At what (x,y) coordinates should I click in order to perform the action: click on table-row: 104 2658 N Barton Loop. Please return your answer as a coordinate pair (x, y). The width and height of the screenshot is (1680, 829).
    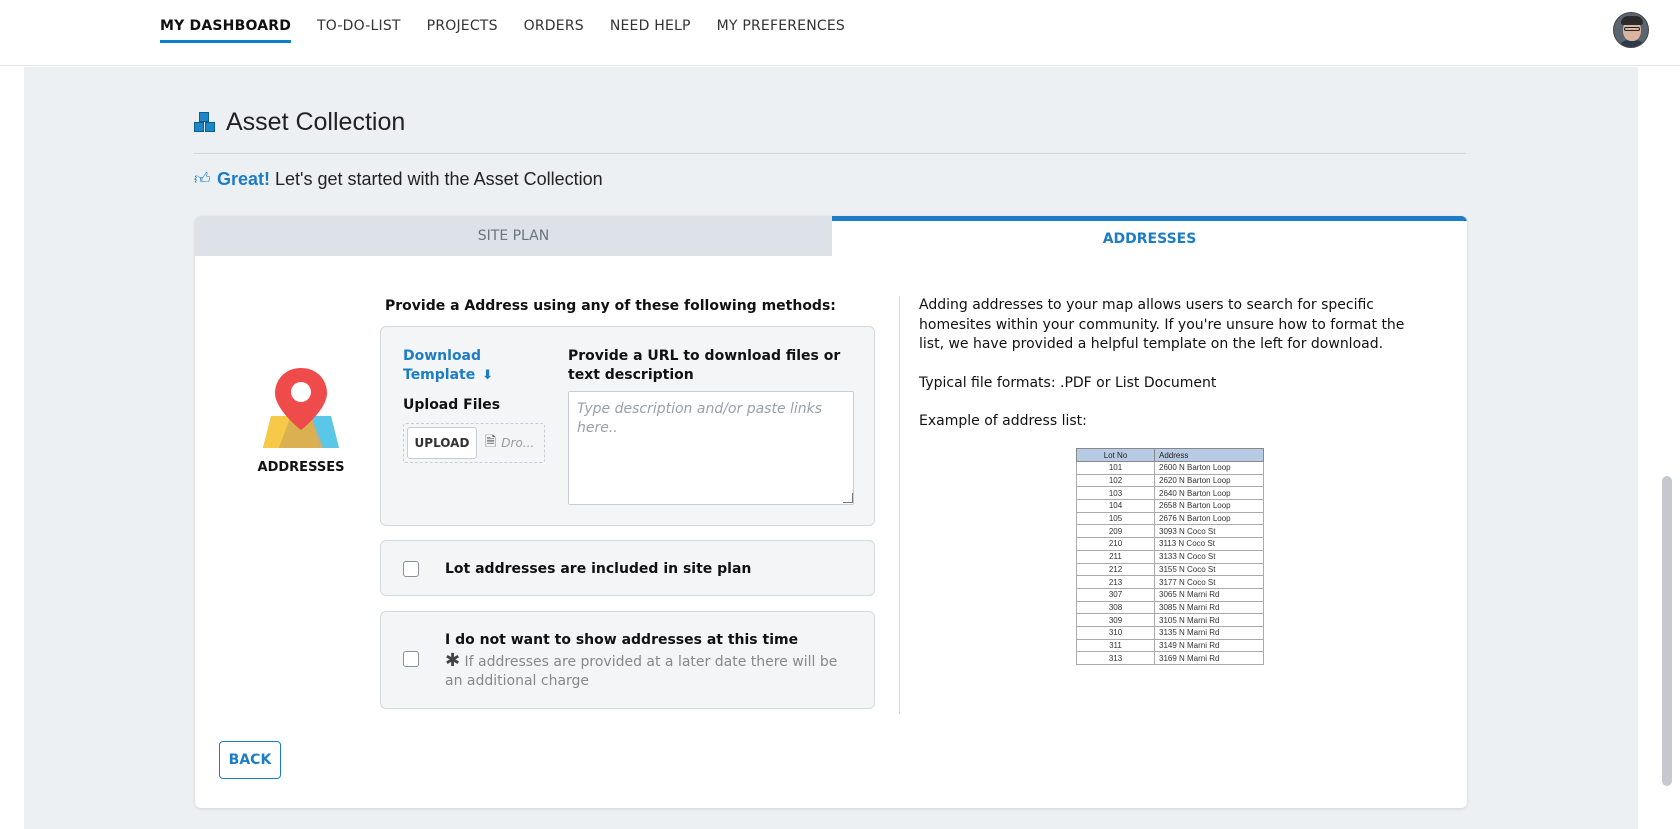
    Looking at the image, I should click on (1170, 506).